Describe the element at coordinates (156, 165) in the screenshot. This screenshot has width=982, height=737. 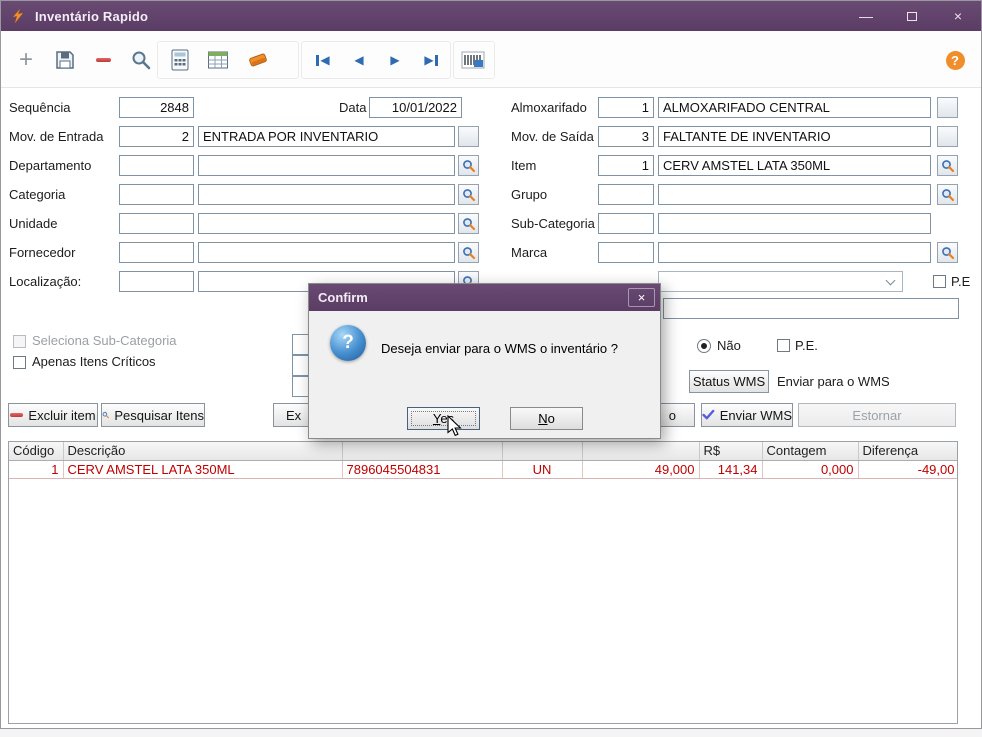
I see `departamento-code-field` at that location.